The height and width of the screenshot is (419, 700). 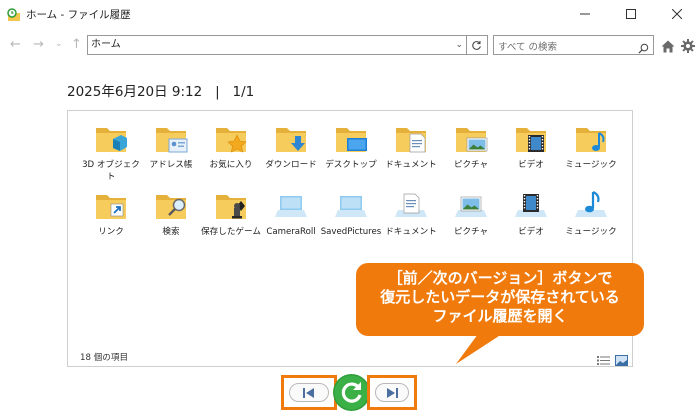 I want to click on item-documents: ドキュメント, so click(x=411, y=146).